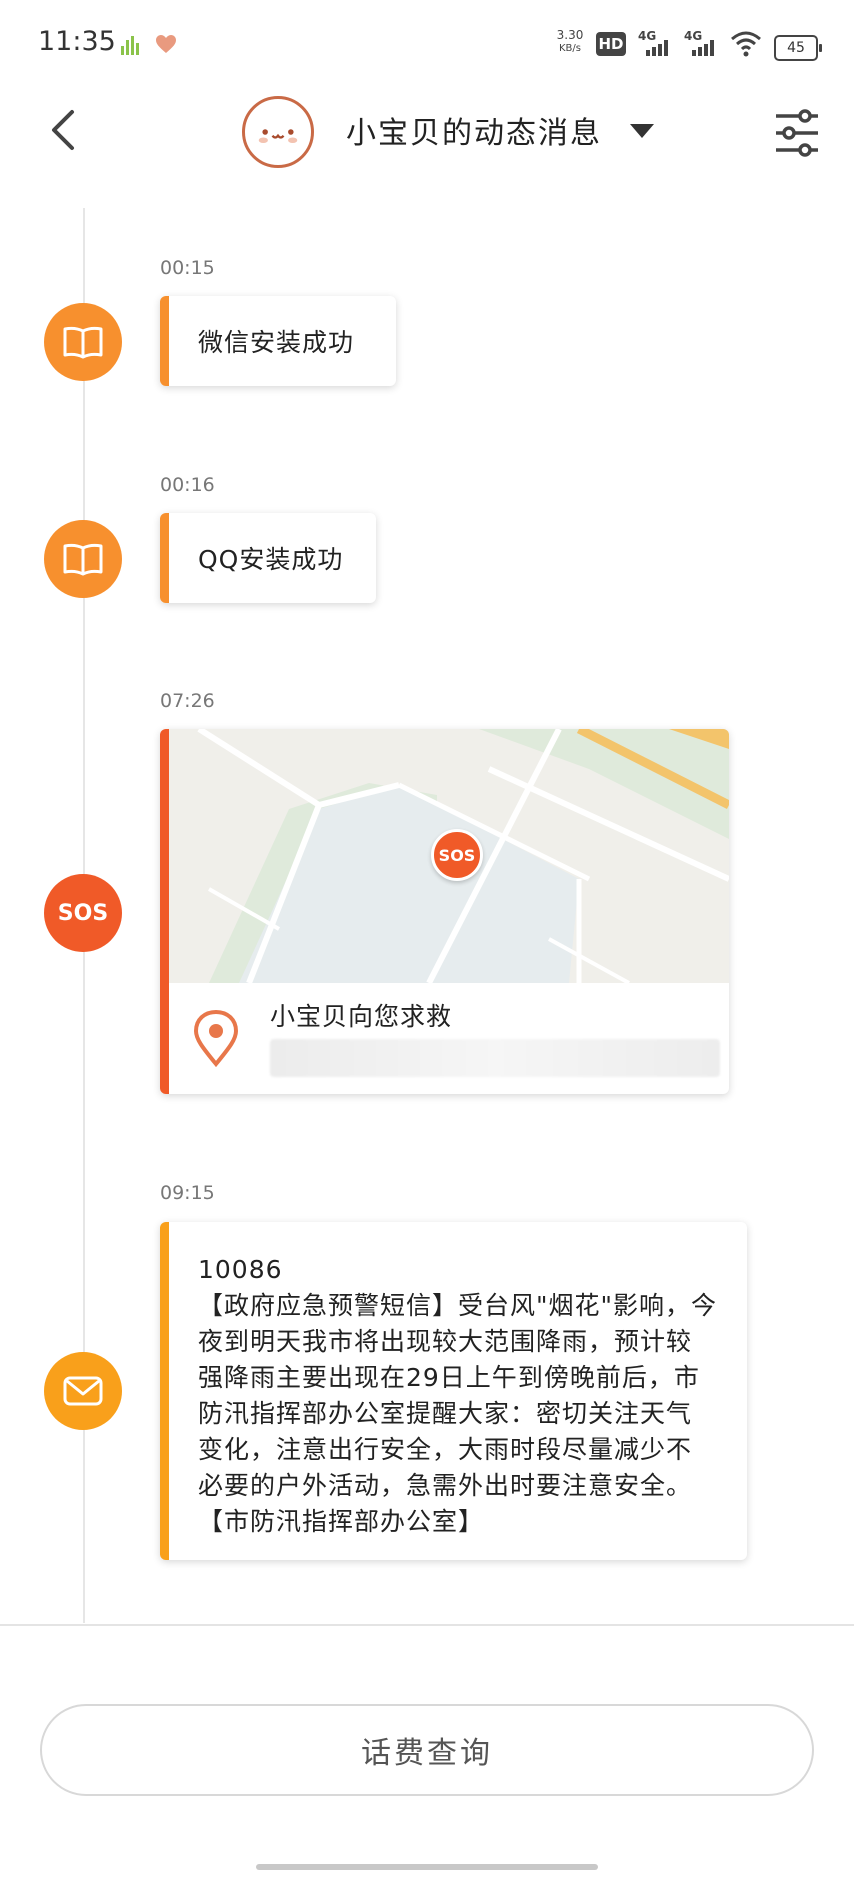 The image size is (854, 1878). What do you see at coordinates (798, 48) in the screenshot?
I see `battery-icon: 45` at bounding box center [798, 48].